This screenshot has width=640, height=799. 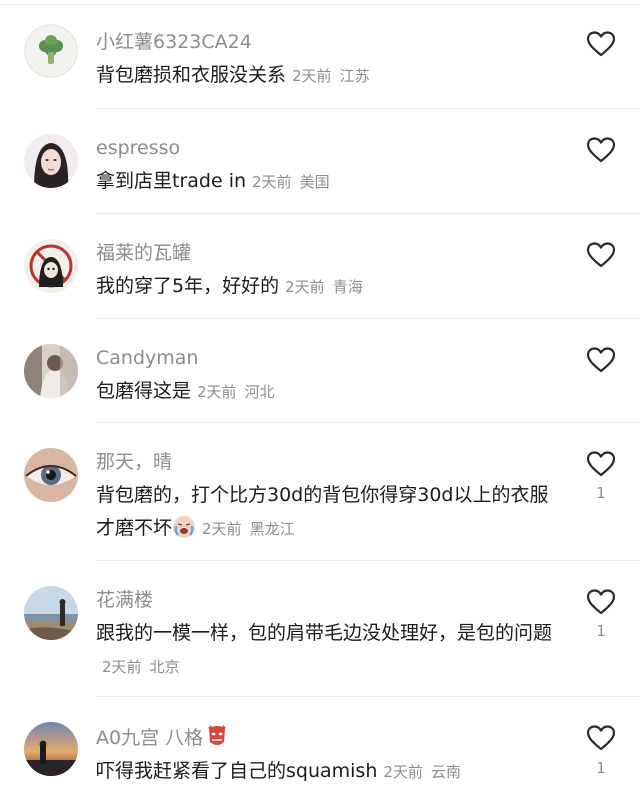 I want to click on comment-body: 吓得我赶紧看了自己的squamish 2天前 云南, so click(x=331, y=772).